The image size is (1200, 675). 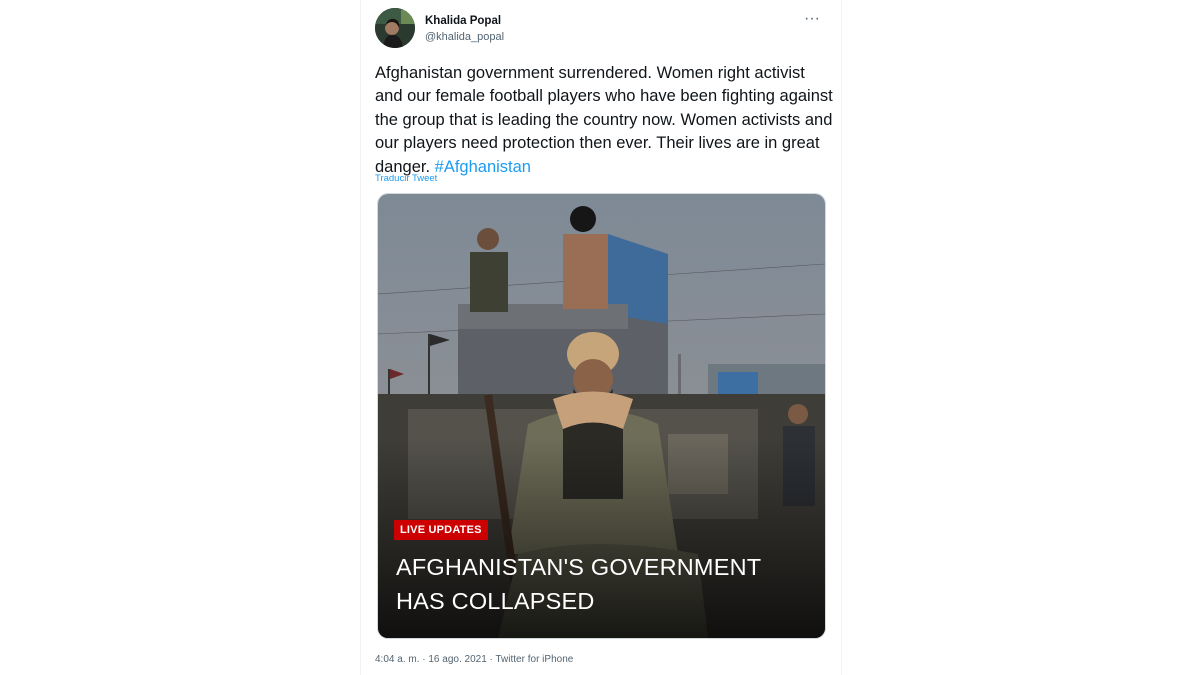 I want to click on more-horizontal-icon: ···, so click(x=812, y=18).